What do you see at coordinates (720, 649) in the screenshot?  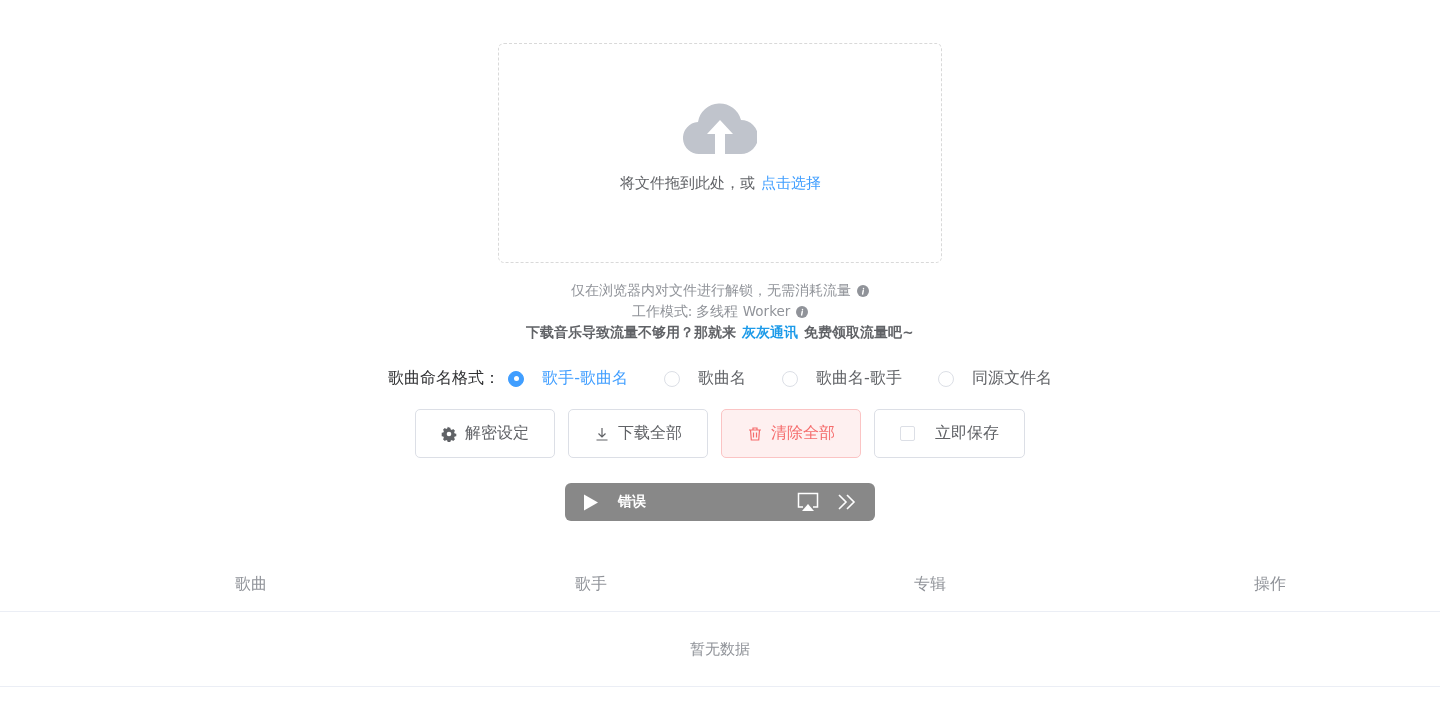 I see `empty-message: 暂无数据` at bounding box center [720, 649].